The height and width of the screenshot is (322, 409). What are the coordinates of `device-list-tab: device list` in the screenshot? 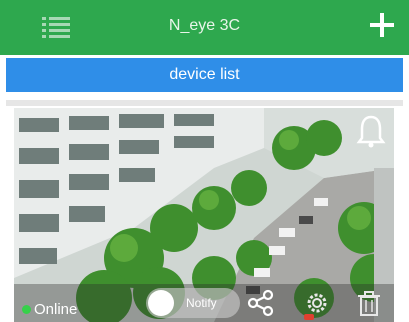 It's located at (204, 75).